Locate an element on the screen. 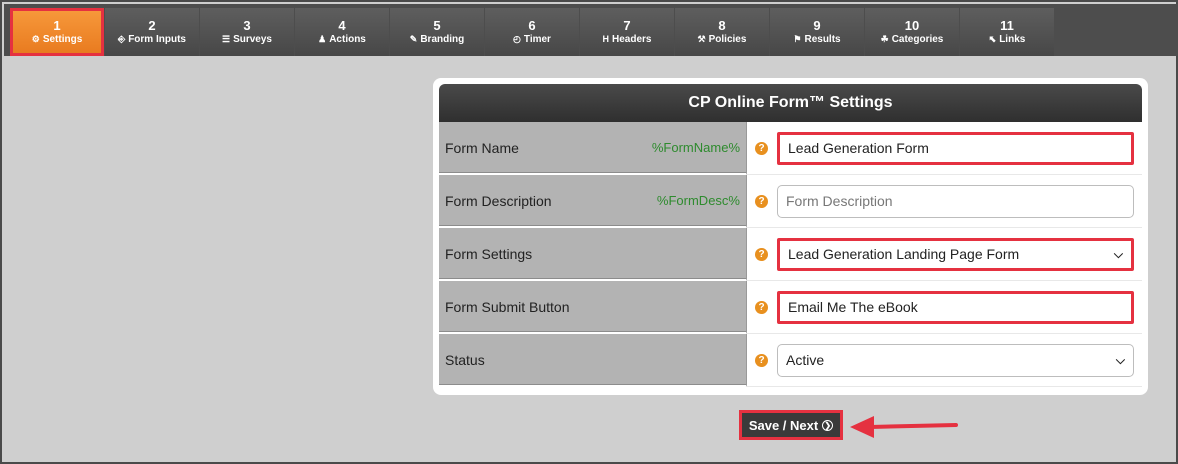  flag-icon: ⚑ is located at coordinates (797, 38).